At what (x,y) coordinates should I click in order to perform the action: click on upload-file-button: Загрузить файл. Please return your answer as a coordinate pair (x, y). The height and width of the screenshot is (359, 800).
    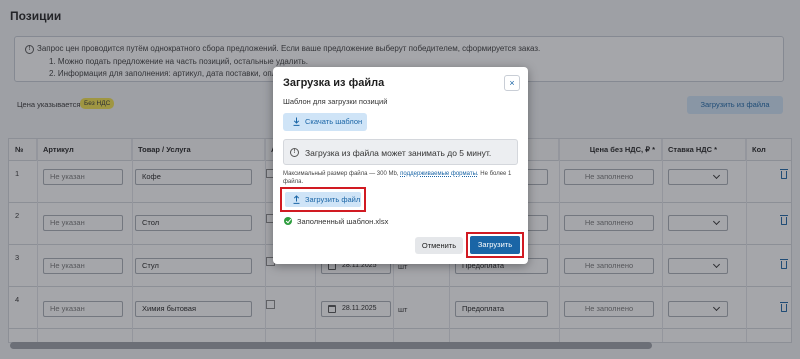
    Looking at the image, I should click on (323, 199).